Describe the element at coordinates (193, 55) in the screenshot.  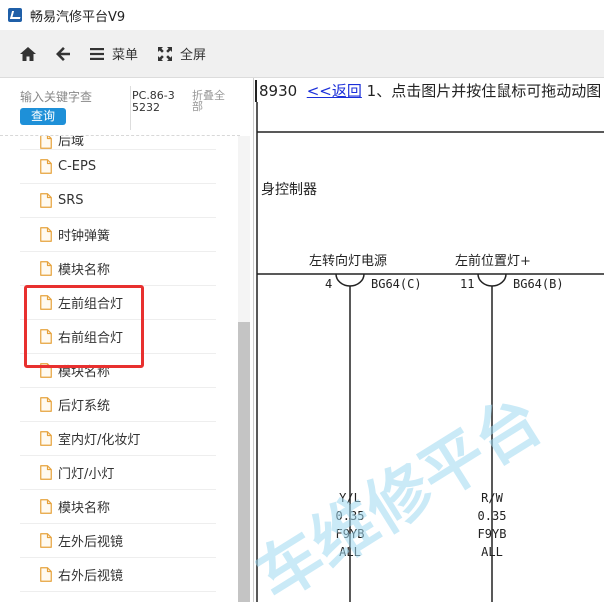
I see `fullscreen-label: 全屏` at that location.